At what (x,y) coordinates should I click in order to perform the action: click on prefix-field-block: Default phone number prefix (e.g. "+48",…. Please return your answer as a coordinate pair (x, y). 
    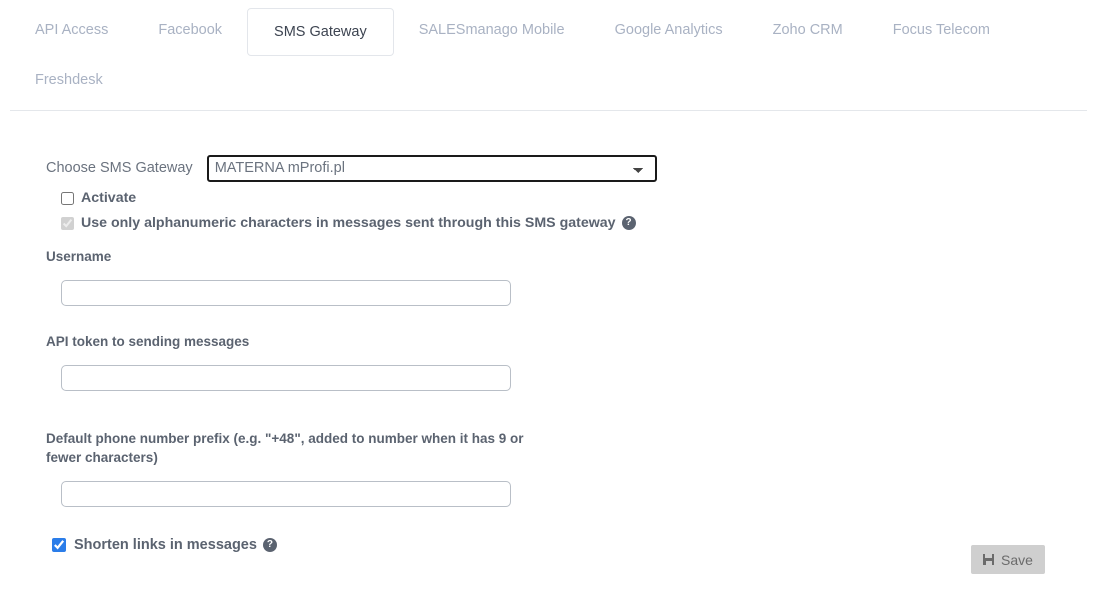
    Looking at the image, I should click on (571, 468).